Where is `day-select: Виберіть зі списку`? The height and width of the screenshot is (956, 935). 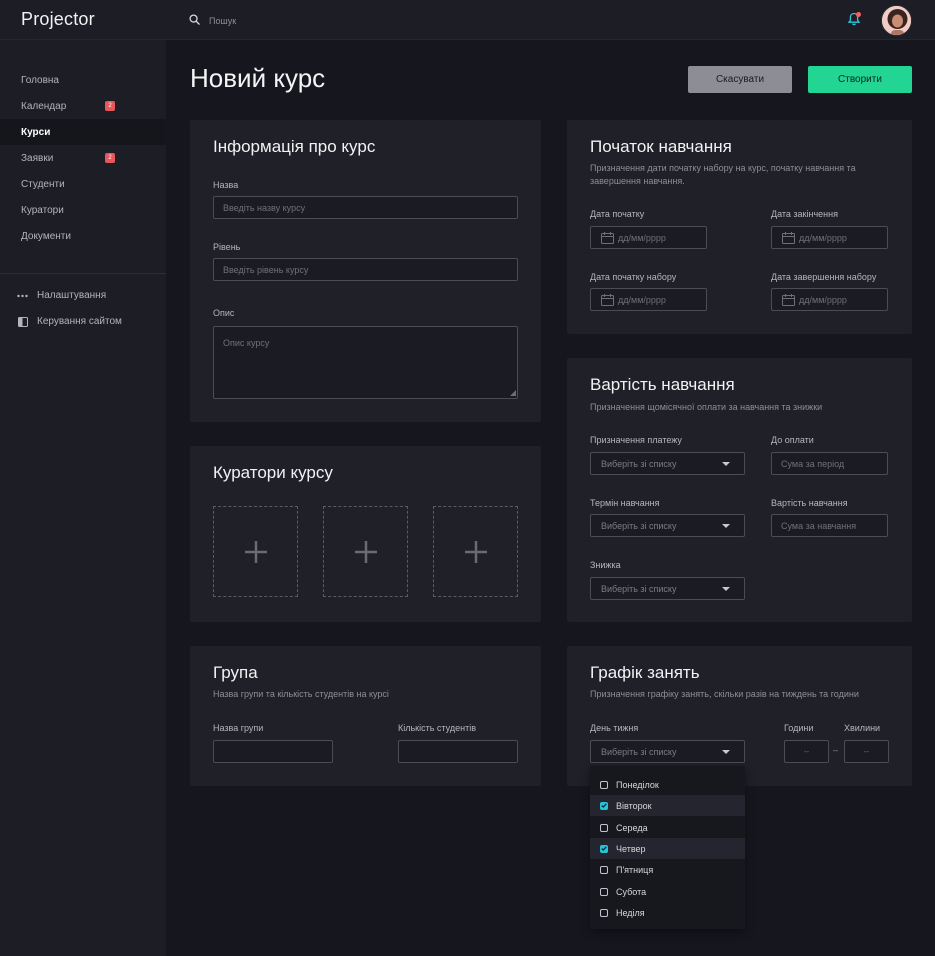
day-select: Виберіть зі списку is located at coordinates (667, 751).